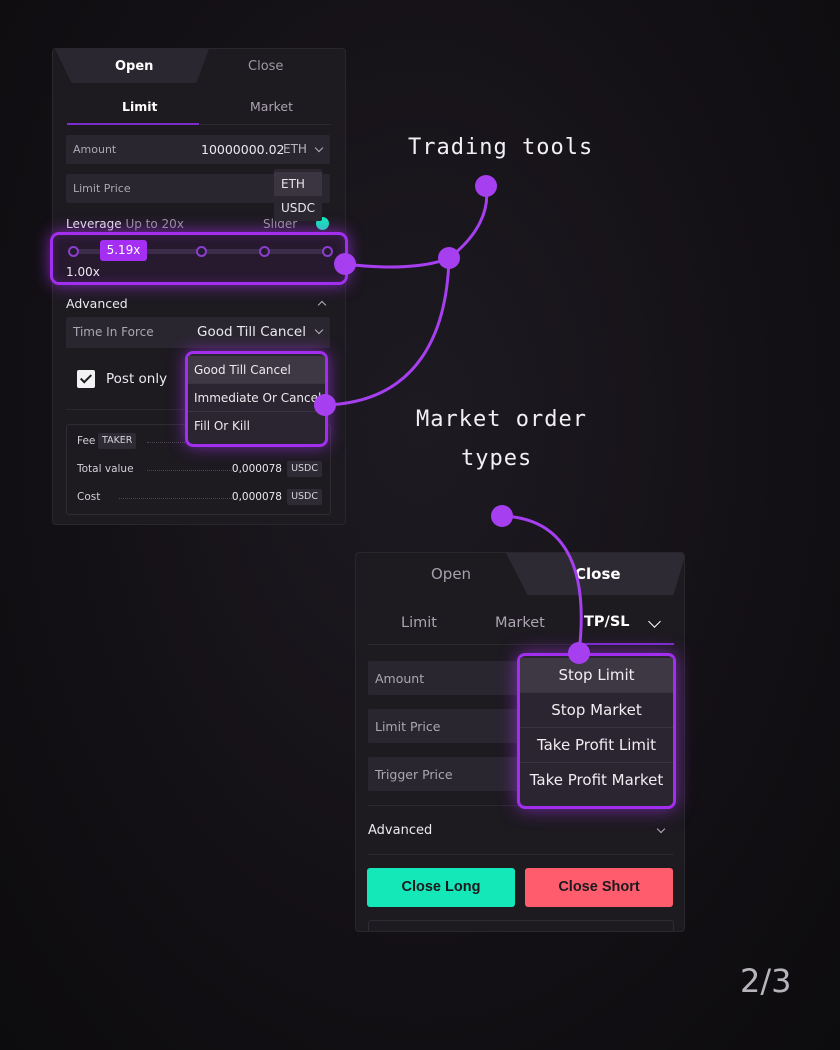  What do you see at coordinates (521, 925) in the screenshot?
I see `summary-box` at bounding box center [521, 925].